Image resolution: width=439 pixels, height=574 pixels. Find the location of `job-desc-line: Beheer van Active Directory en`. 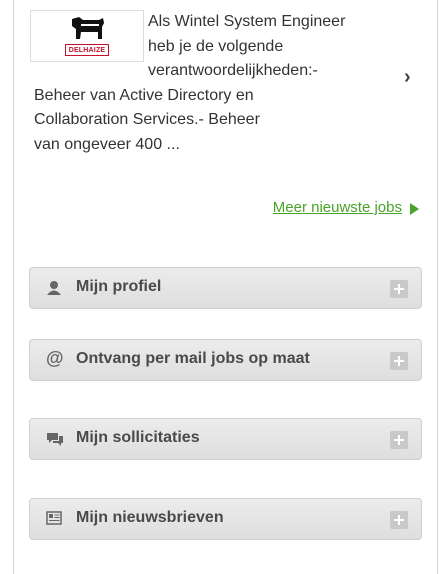

job-desc-line: Beheer van Active Directory en is located at coordinates (144, 95).